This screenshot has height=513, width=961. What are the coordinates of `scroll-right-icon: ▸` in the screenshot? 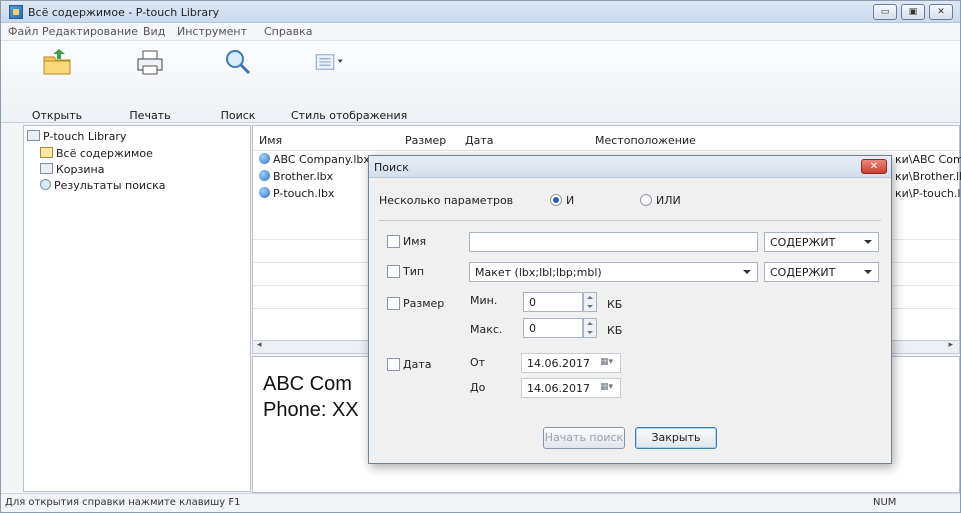 It's located at (950, 345).